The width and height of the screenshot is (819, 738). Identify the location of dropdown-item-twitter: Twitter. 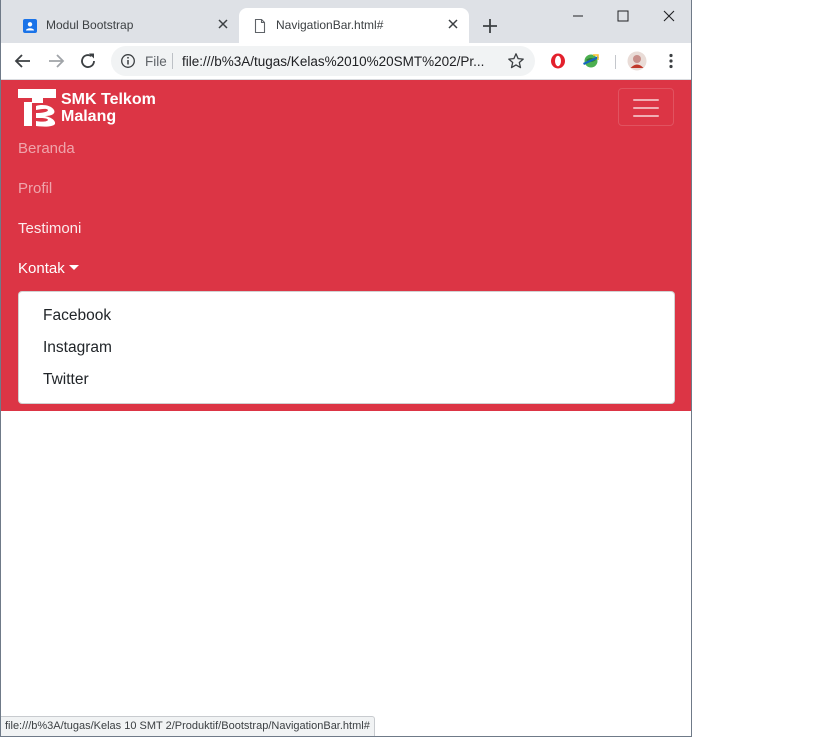
(66, 380).